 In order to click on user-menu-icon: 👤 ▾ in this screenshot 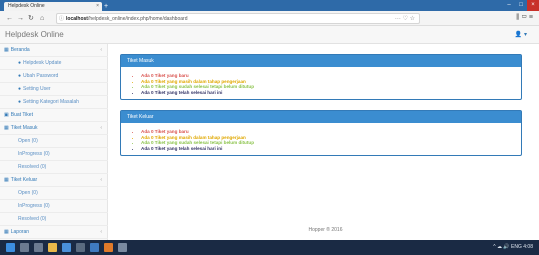, I will do `click(521, 34)`.